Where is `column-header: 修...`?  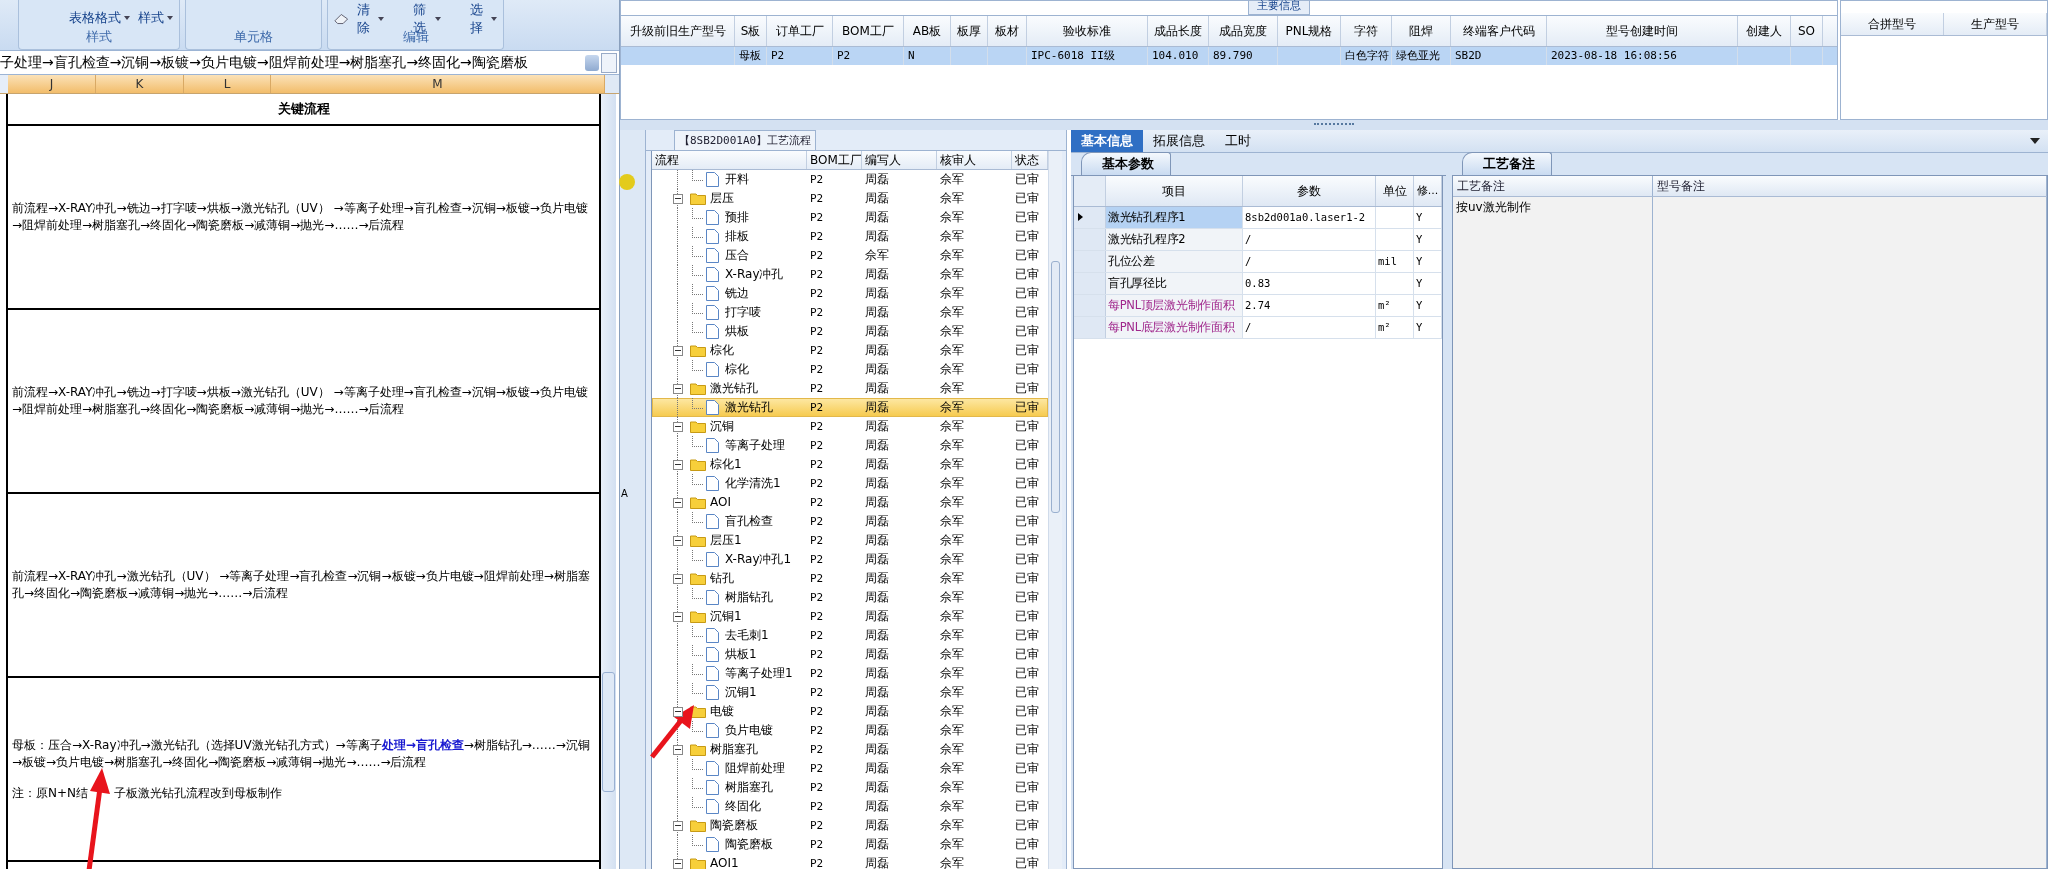
column-header: 修... is located at coordinates (1428, 191).